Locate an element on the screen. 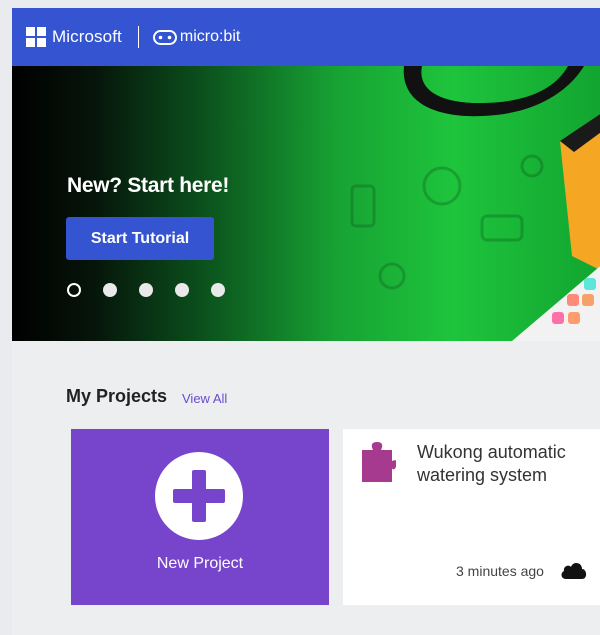  top-bar: Microsoft micro:bit is located at coordinates (306, 37).